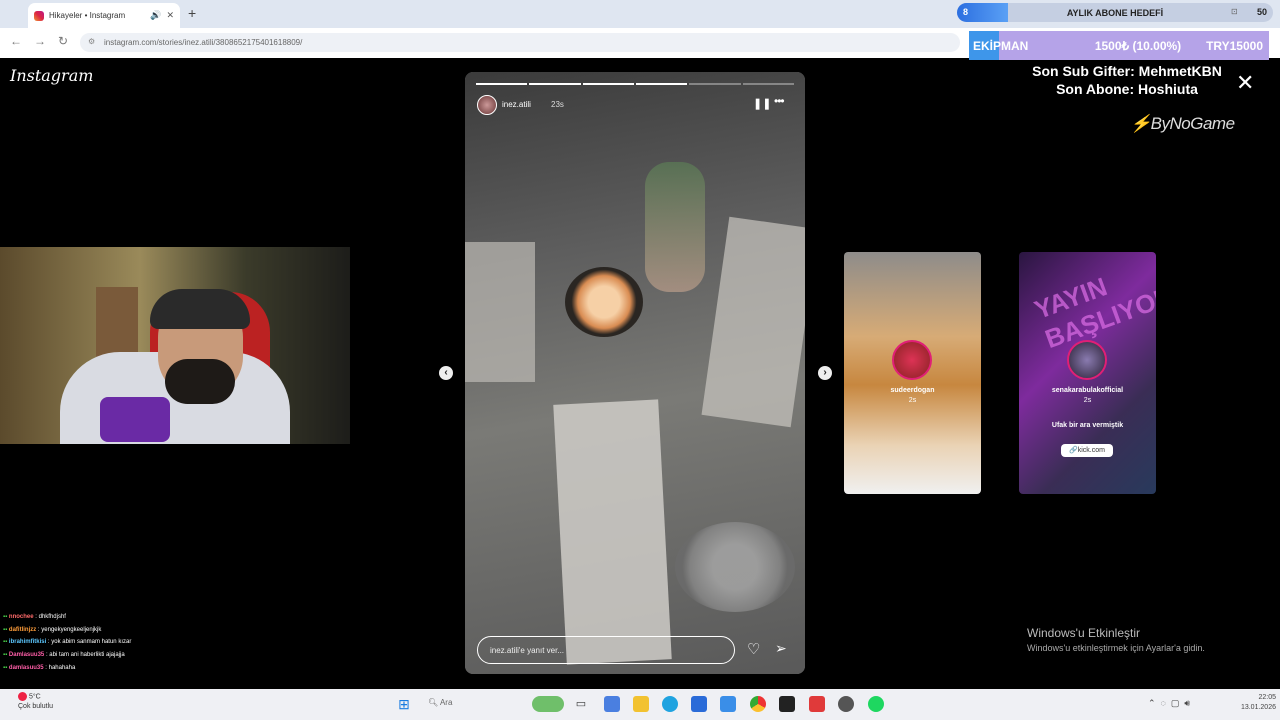 The width and height of the screenshot is (1280, 720). Describe the element at coordinates (87, 15) in the screenshot. I see `tab-title: Hikayeler • Instagram` at that location.